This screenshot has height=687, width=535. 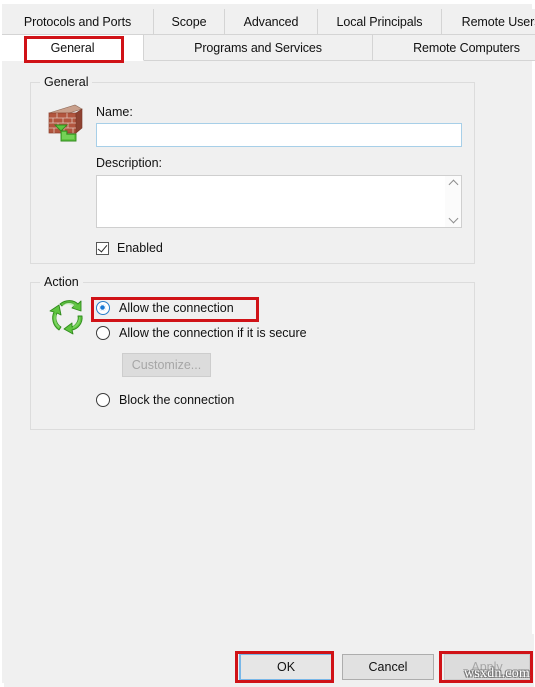 What do you see at coordinates (129, 163) in the screenshot?
I see `description-label: Description:` at bounding box center [129, 163].